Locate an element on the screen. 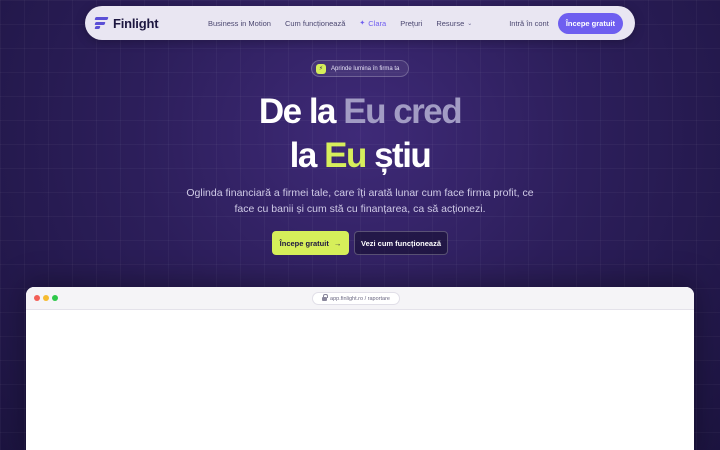 This screenshot has width=720, height=450. nav-link-clara: ✦ Clara is located at coordinates (372, 23).